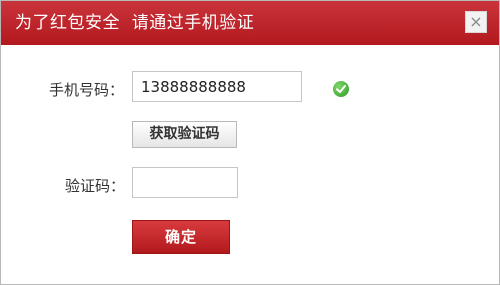  I want to click on get-verification-code-button: 获取验证码, so click(184, 134).